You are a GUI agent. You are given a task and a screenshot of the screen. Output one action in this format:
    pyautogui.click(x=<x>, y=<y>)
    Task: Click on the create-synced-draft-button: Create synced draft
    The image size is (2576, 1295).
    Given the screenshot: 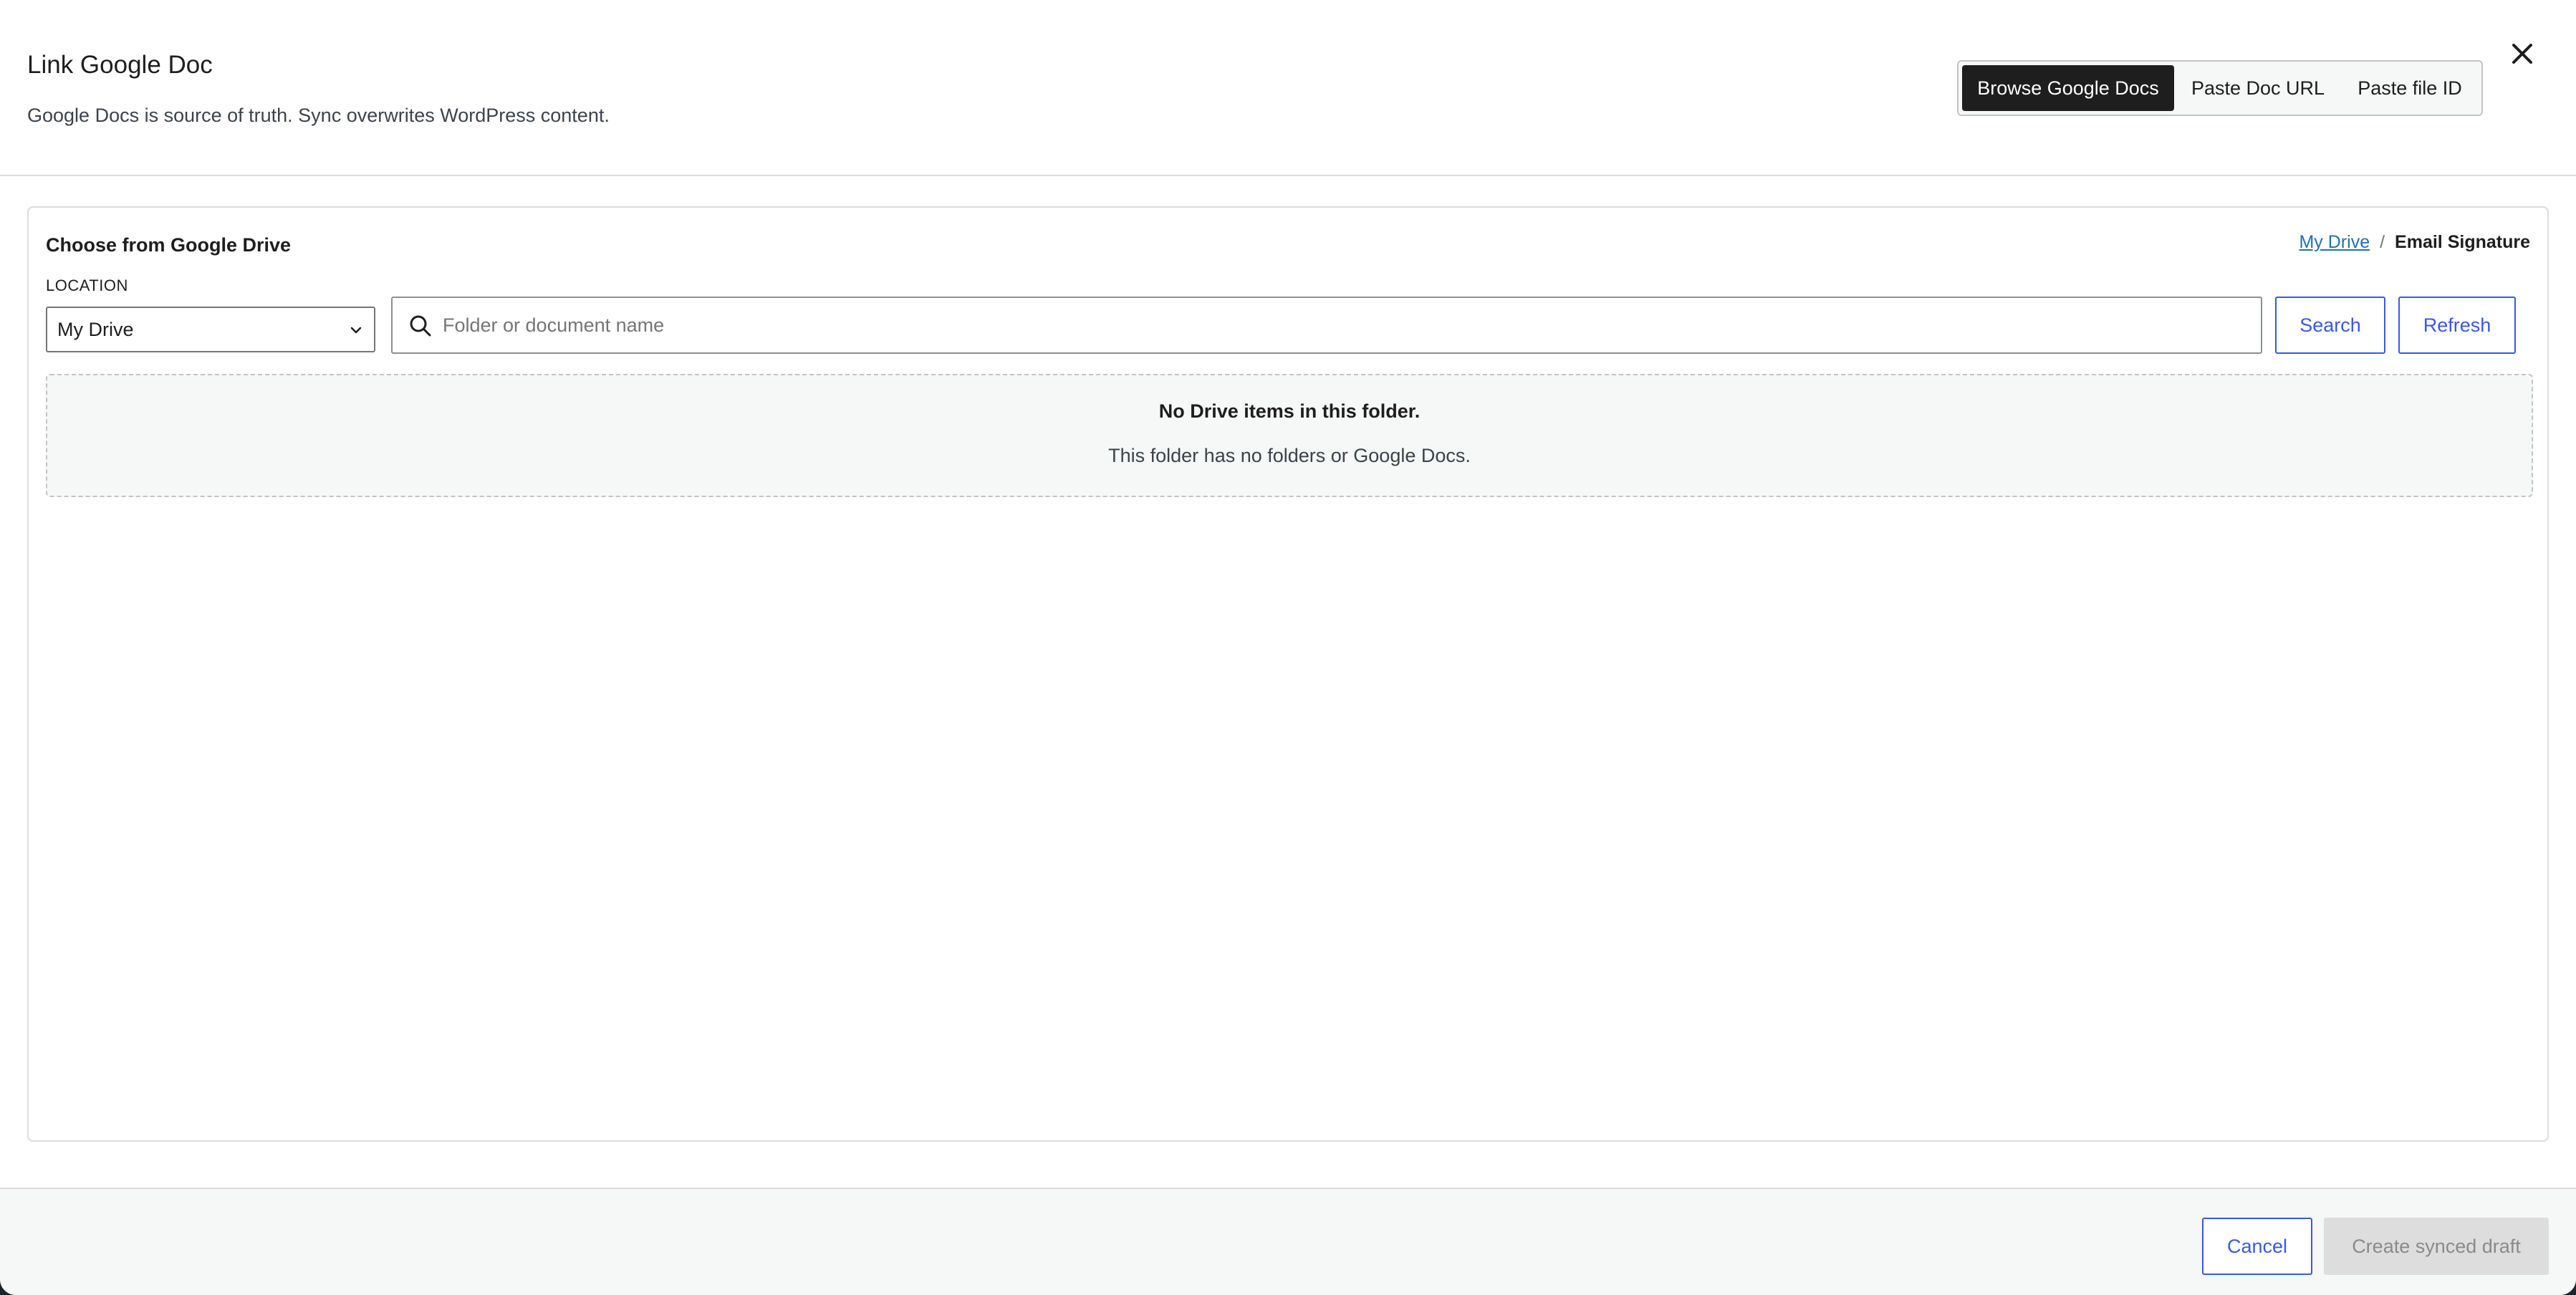 What is the action you would take?
    pyautogui.click(x=2436, y=1246)
    